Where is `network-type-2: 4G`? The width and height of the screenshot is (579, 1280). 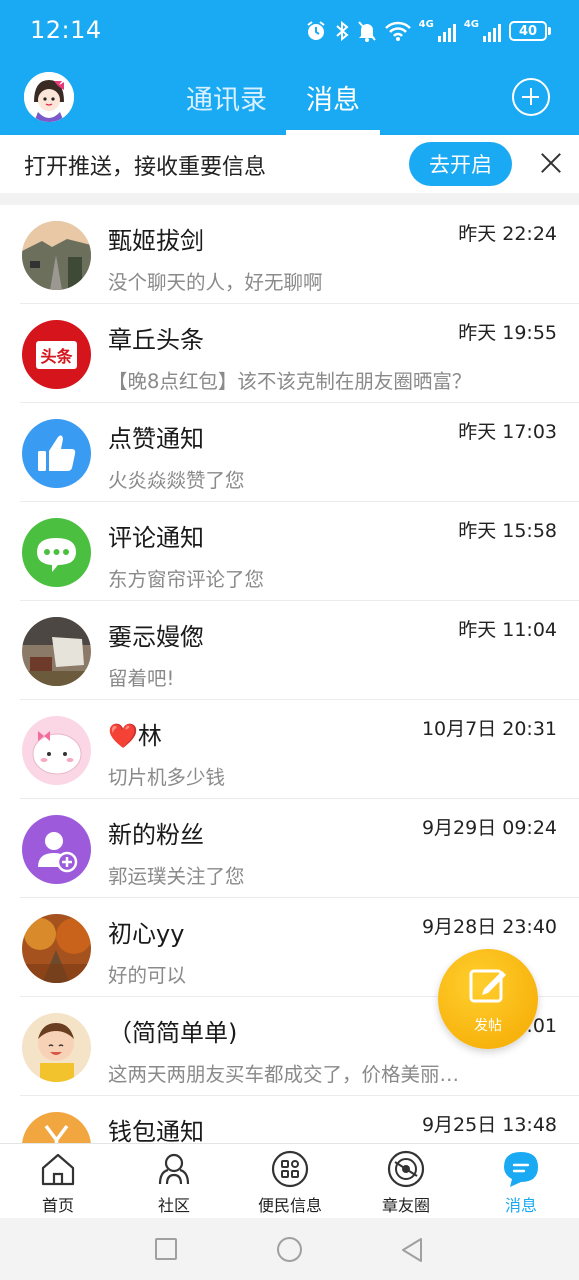
network-type-2: 4G is located at coordinates (471, 24).